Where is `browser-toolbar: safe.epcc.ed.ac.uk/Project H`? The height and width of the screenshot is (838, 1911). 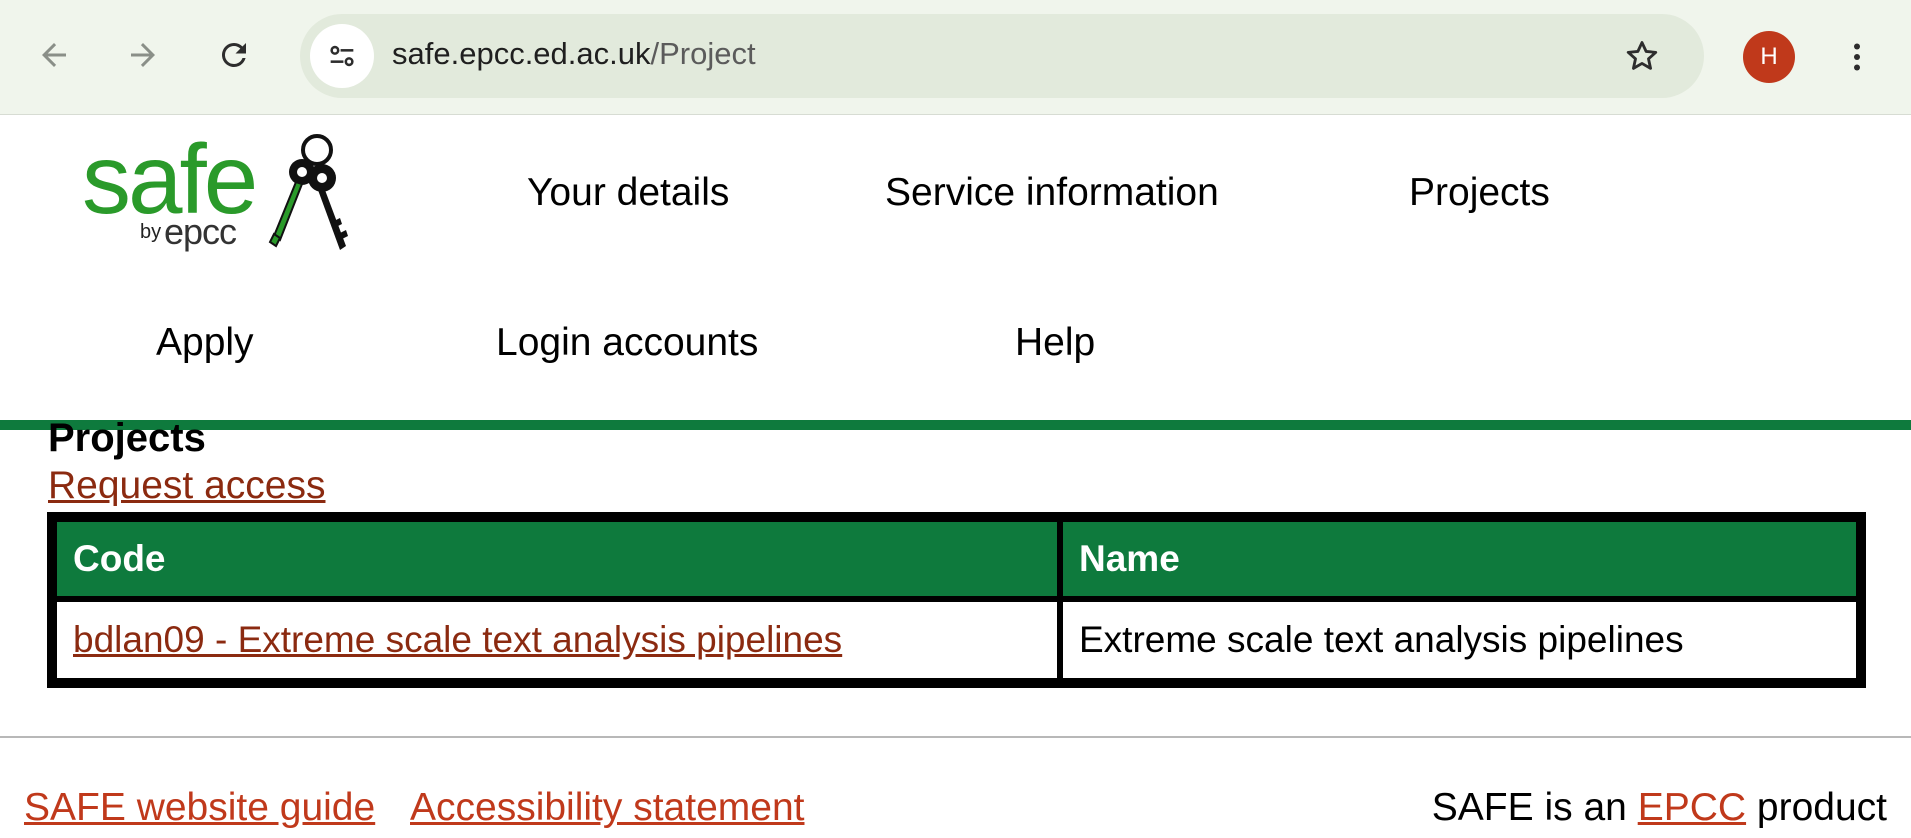 browser-toolbar: safe.epcc.ed.ac.uk/Project H is located at coordinates (955, 57).